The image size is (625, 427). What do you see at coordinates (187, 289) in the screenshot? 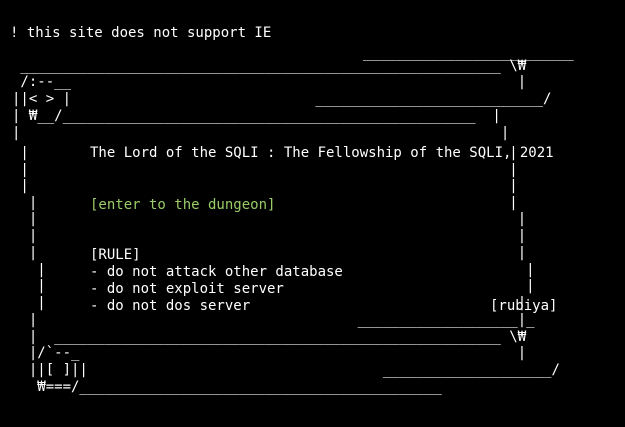
I see `rule-item: - do not exploit server` at bounding box center [187, 289].